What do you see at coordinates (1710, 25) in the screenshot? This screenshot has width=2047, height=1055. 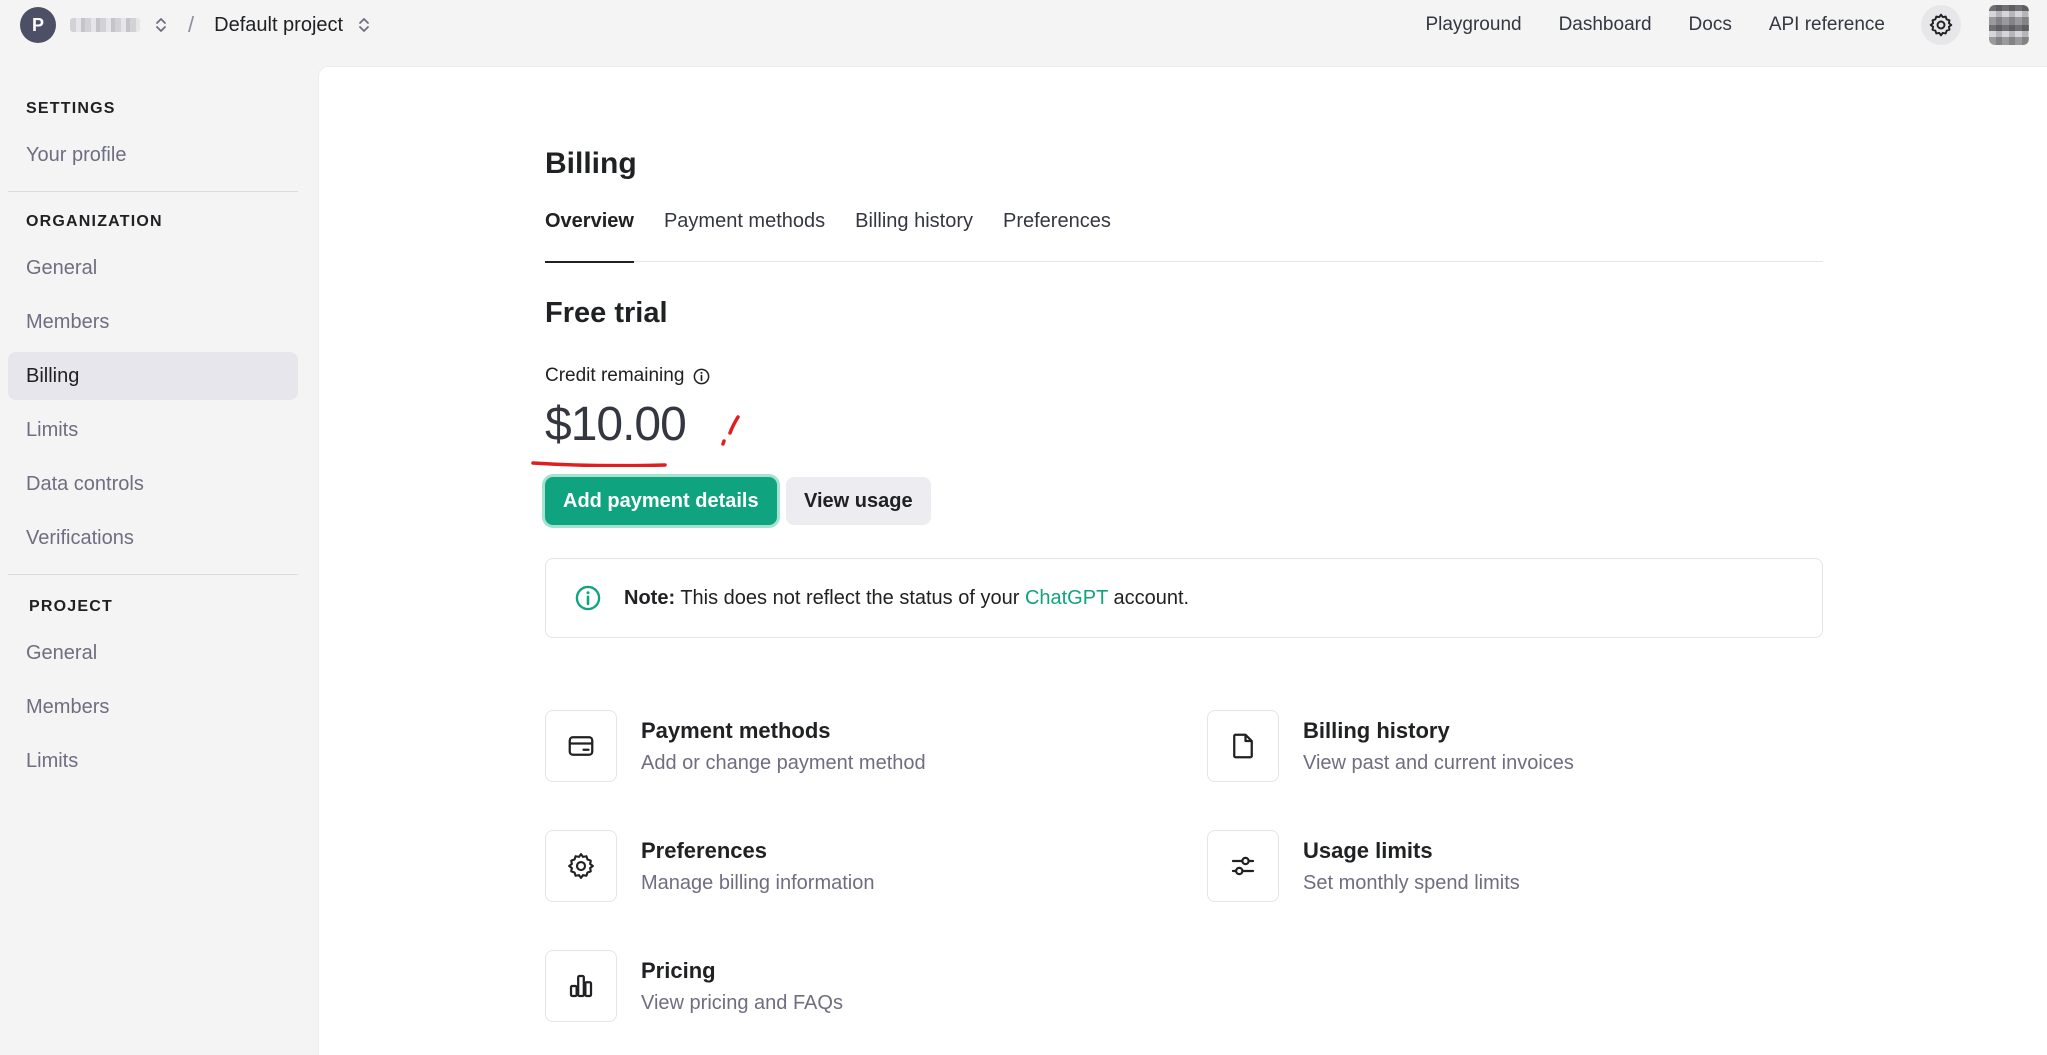 I see `nav-docs: Docs` at bounding box center [1710, 25].